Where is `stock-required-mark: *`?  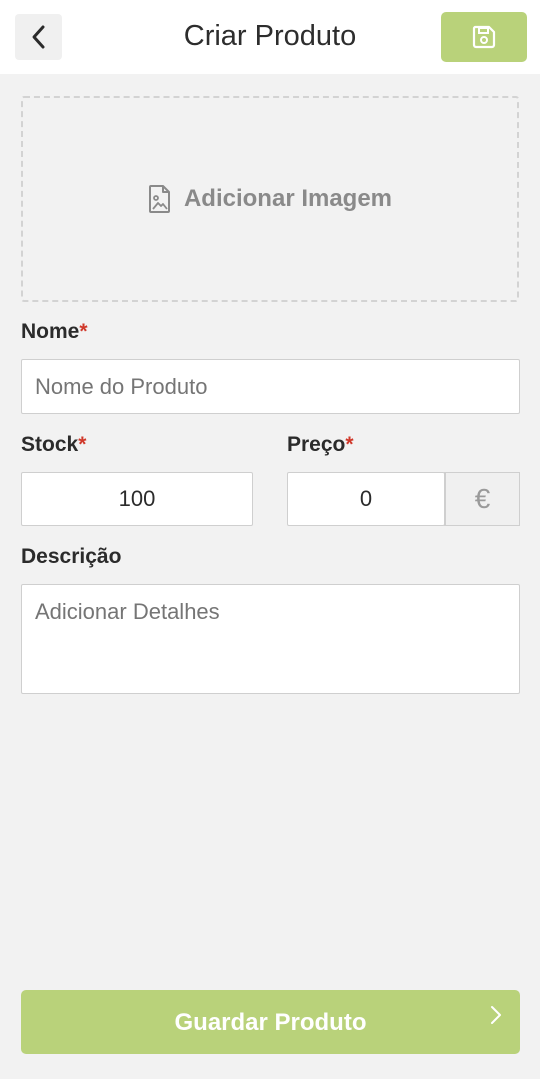 stock-required-mark: * is located at coordinates (82, 444).